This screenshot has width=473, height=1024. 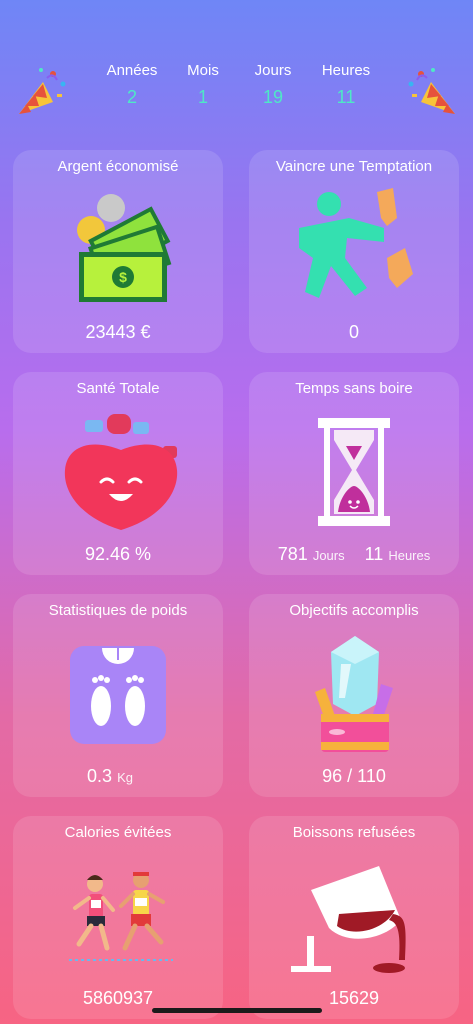 I want to click on weight-stats-title: Statistiques de poids, so click(x=118, y=610).